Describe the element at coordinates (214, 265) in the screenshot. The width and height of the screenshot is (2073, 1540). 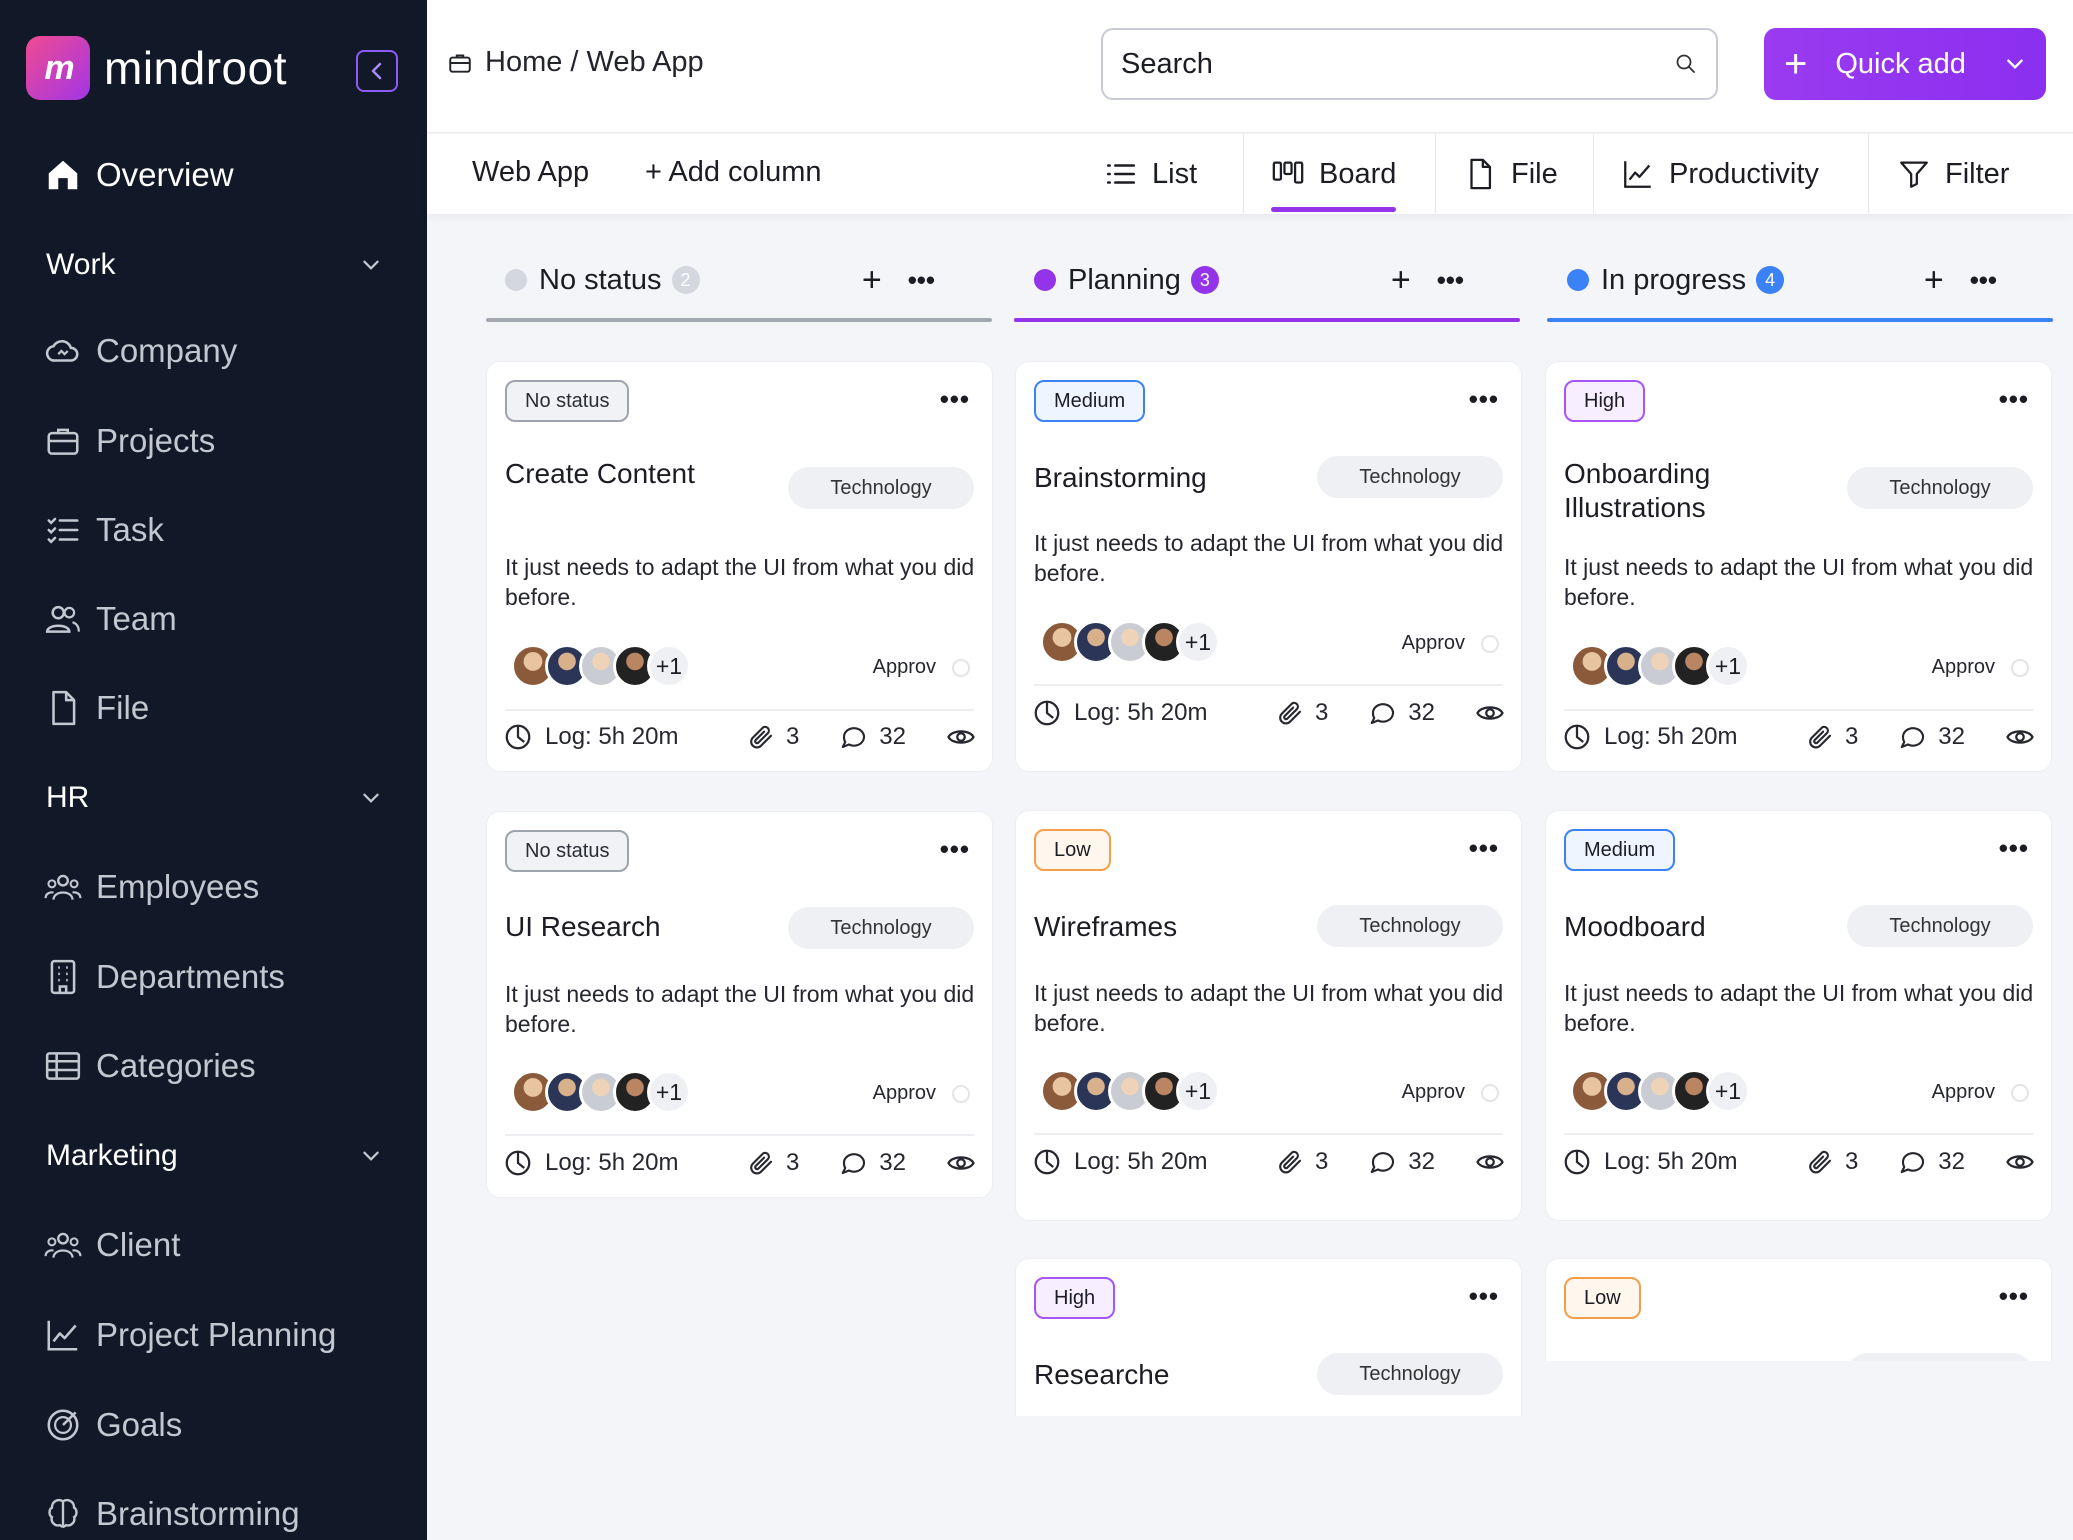
I see `sidebar-section-work: Work` at that location.